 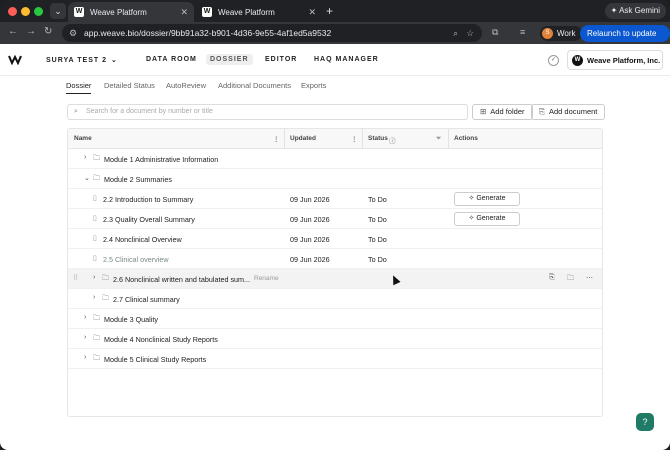 What do you see at coordinates (378, 138) in the screenshot?
I see `column-status: Status` at bounding box center [378, 138].